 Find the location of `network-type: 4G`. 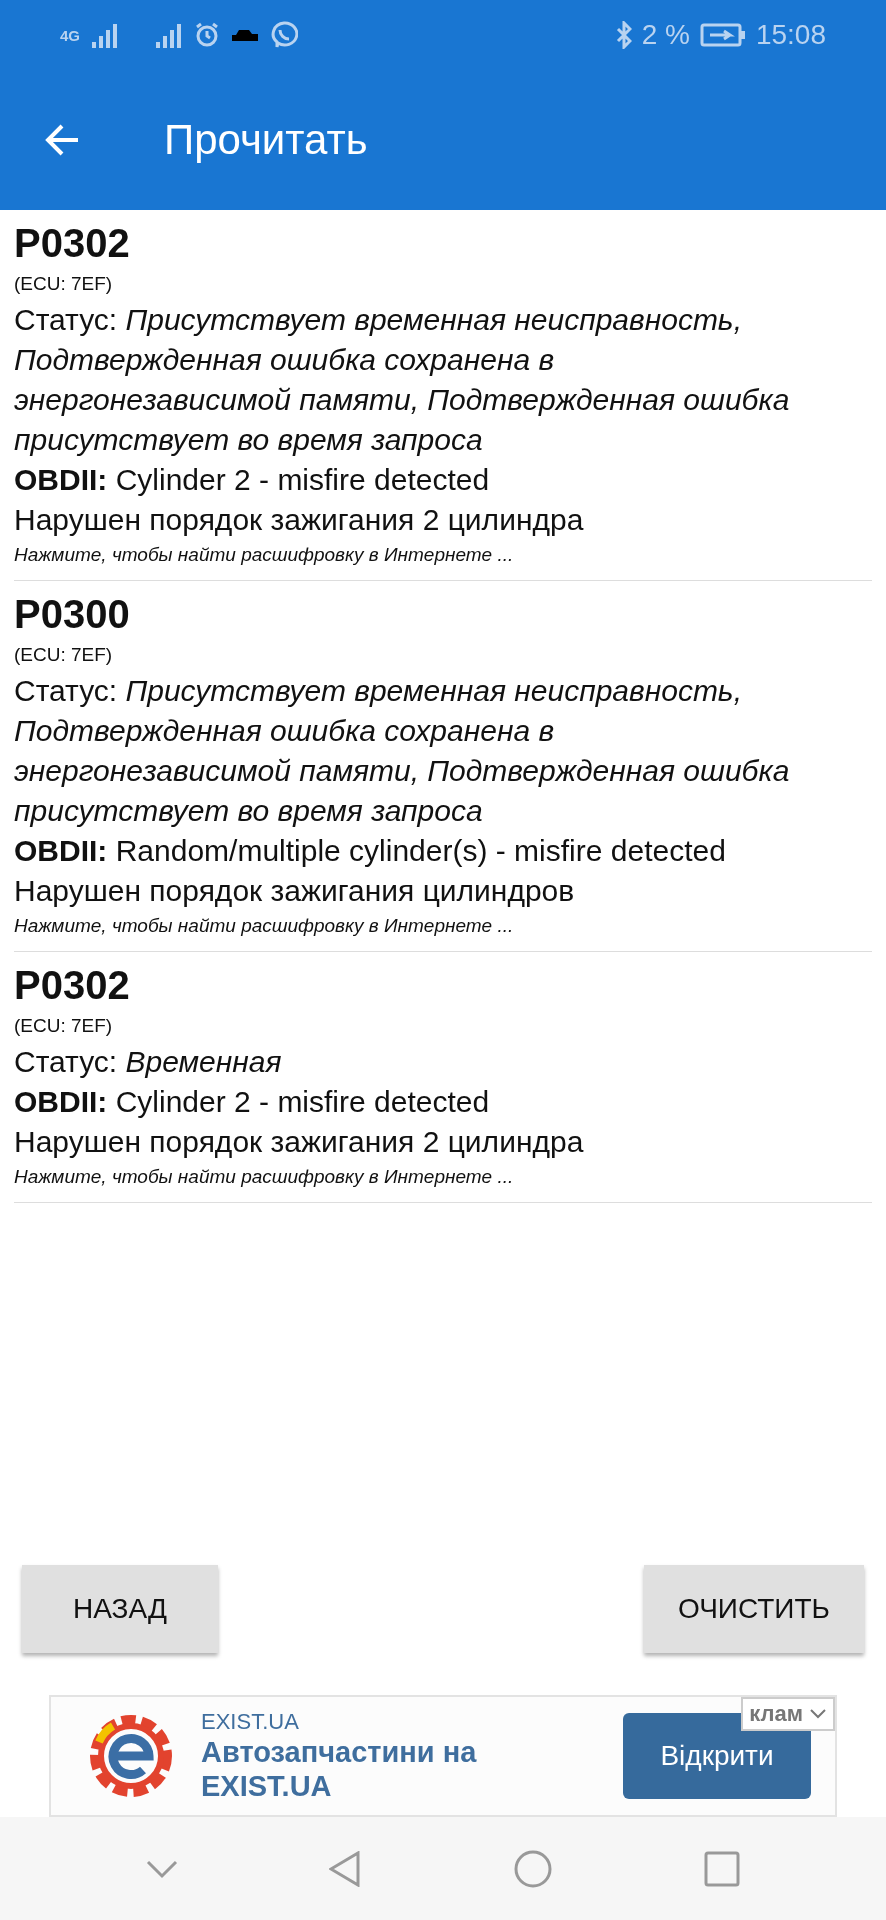

network-type: 4G is located at coordinates (70, 35).